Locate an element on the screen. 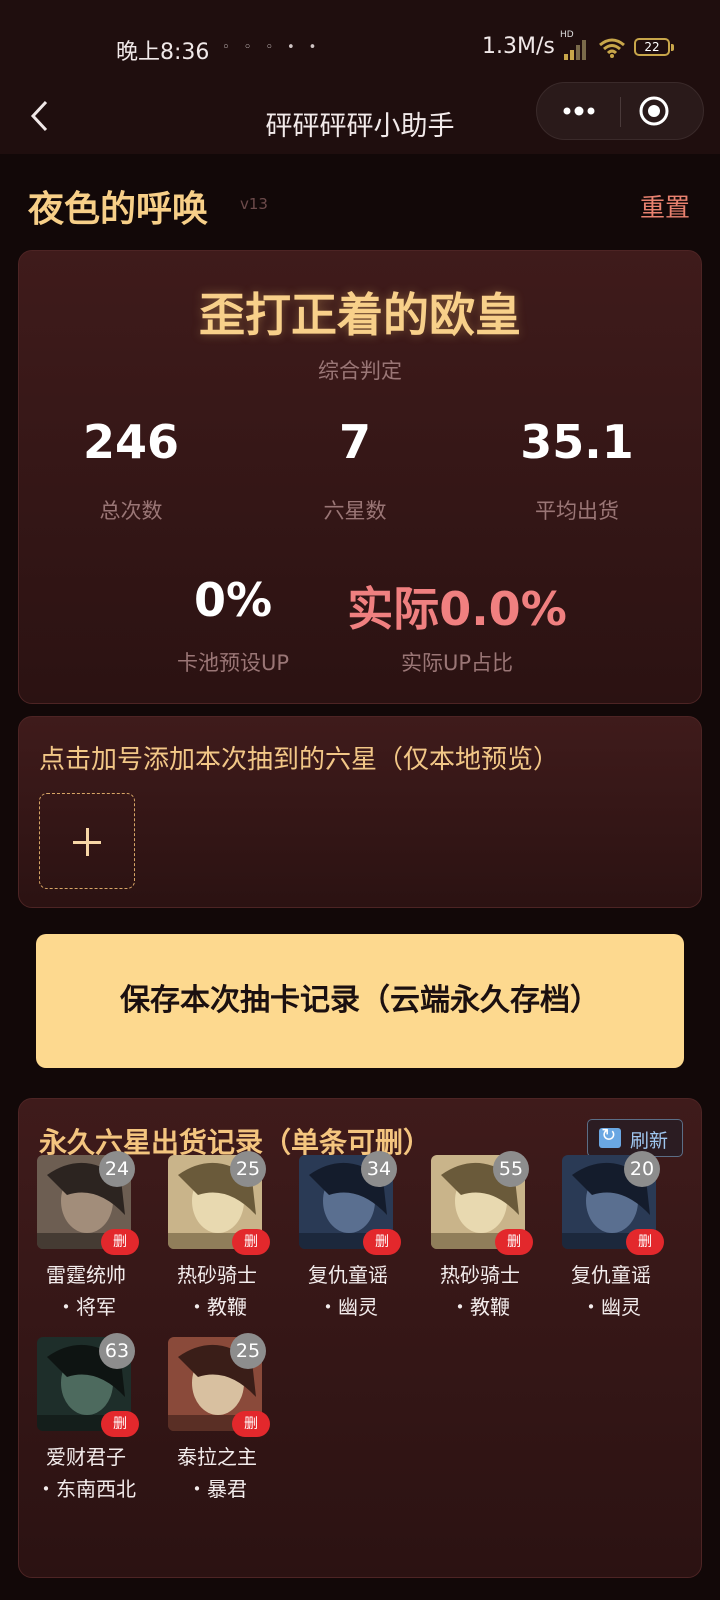 This screenshot has height=1600, width=720. pull-count-badge: 24 is located at coordinates (117, 1169).